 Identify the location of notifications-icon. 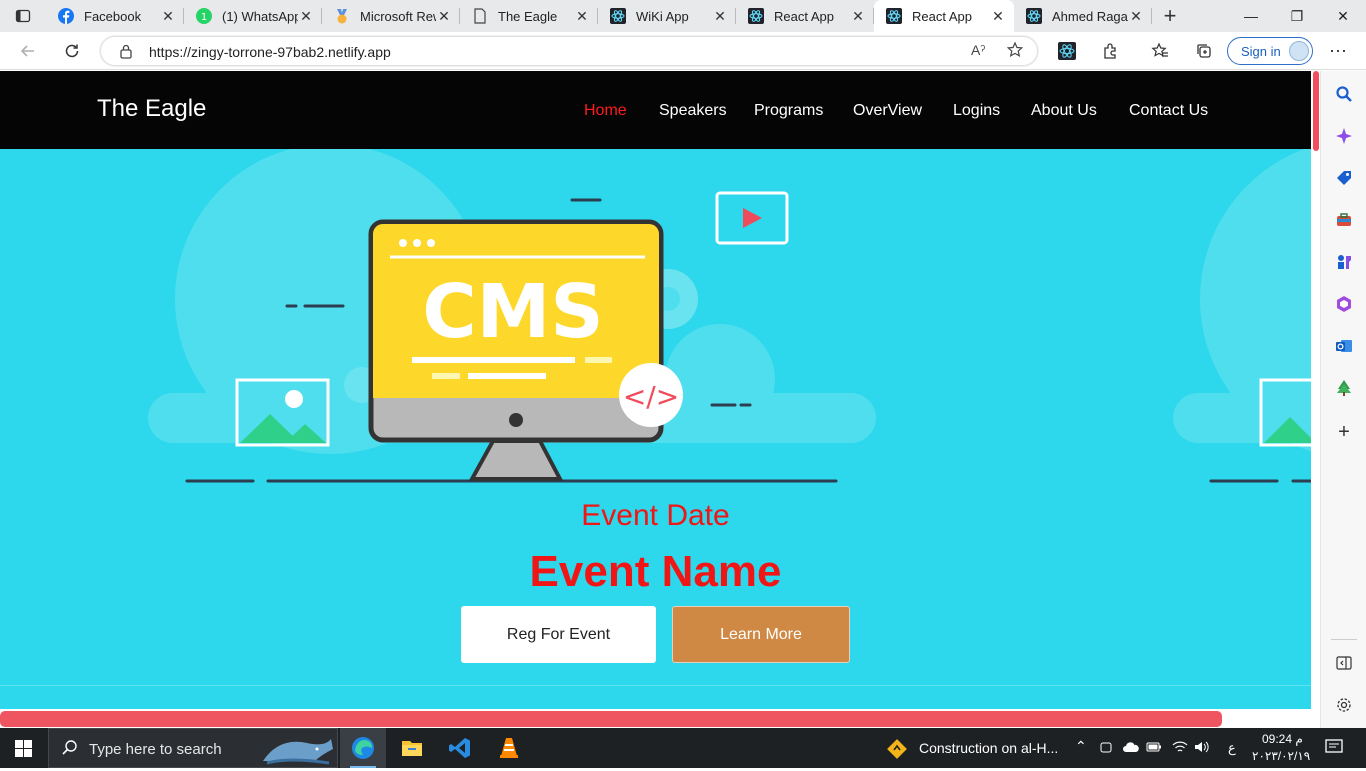
(1334, 748).